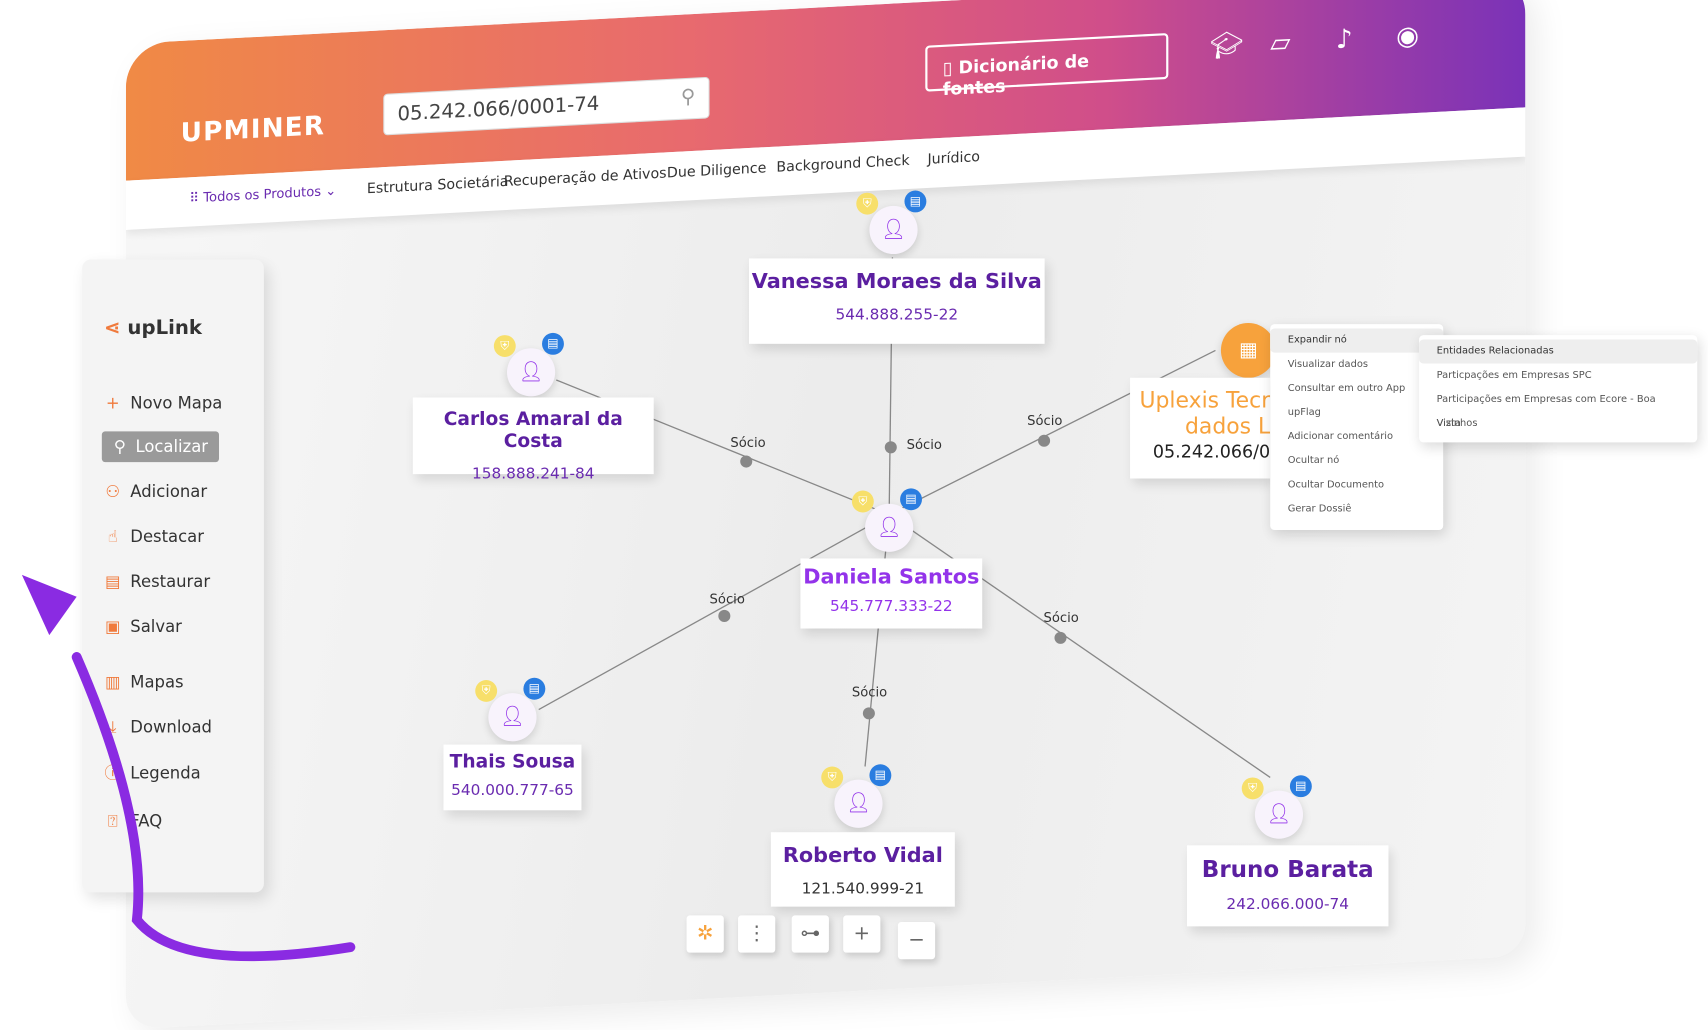 The width and height of the screenshot is (1708, 1030). I want to click on decorative-arrow, so click(188, 768).